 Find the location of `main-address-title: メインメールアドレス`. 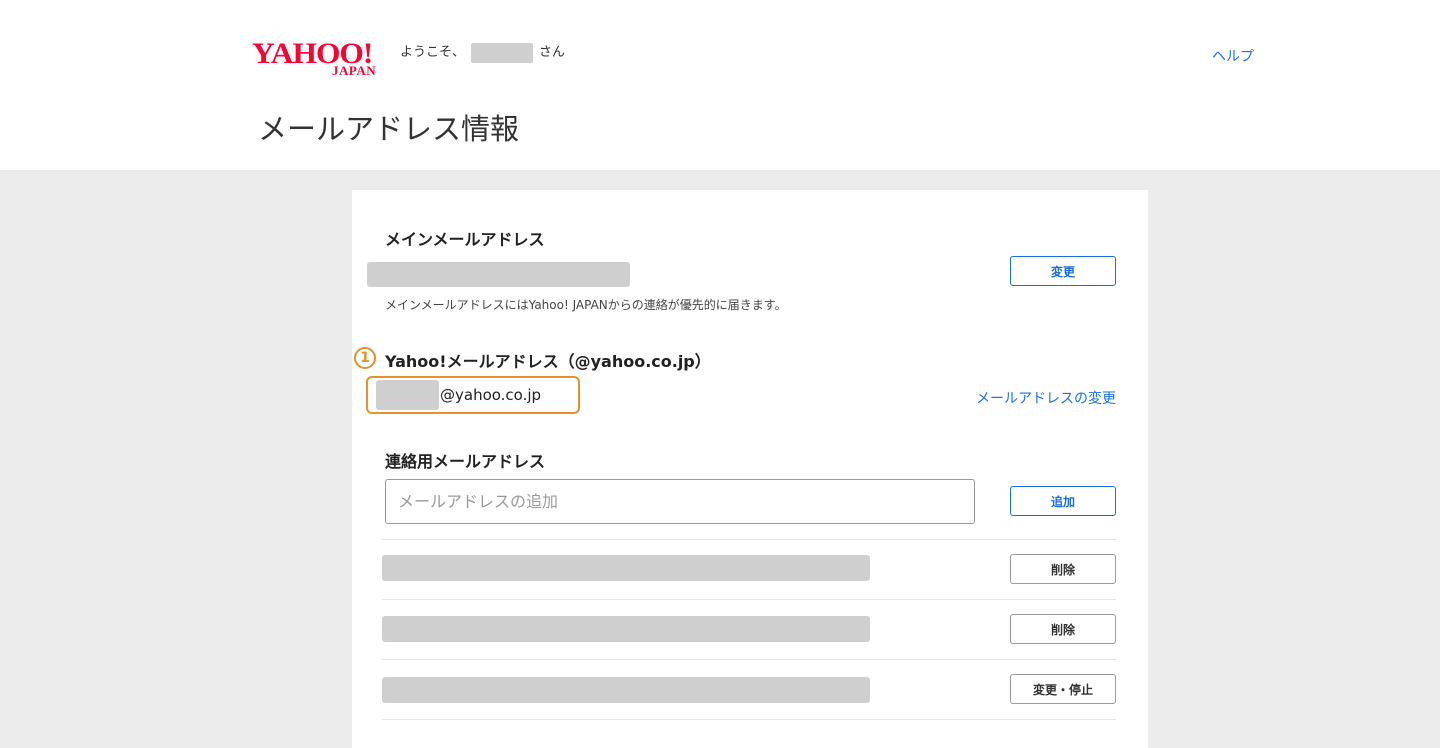

main-address-title: メインメールアドレス is located at coordinates (465, 239).